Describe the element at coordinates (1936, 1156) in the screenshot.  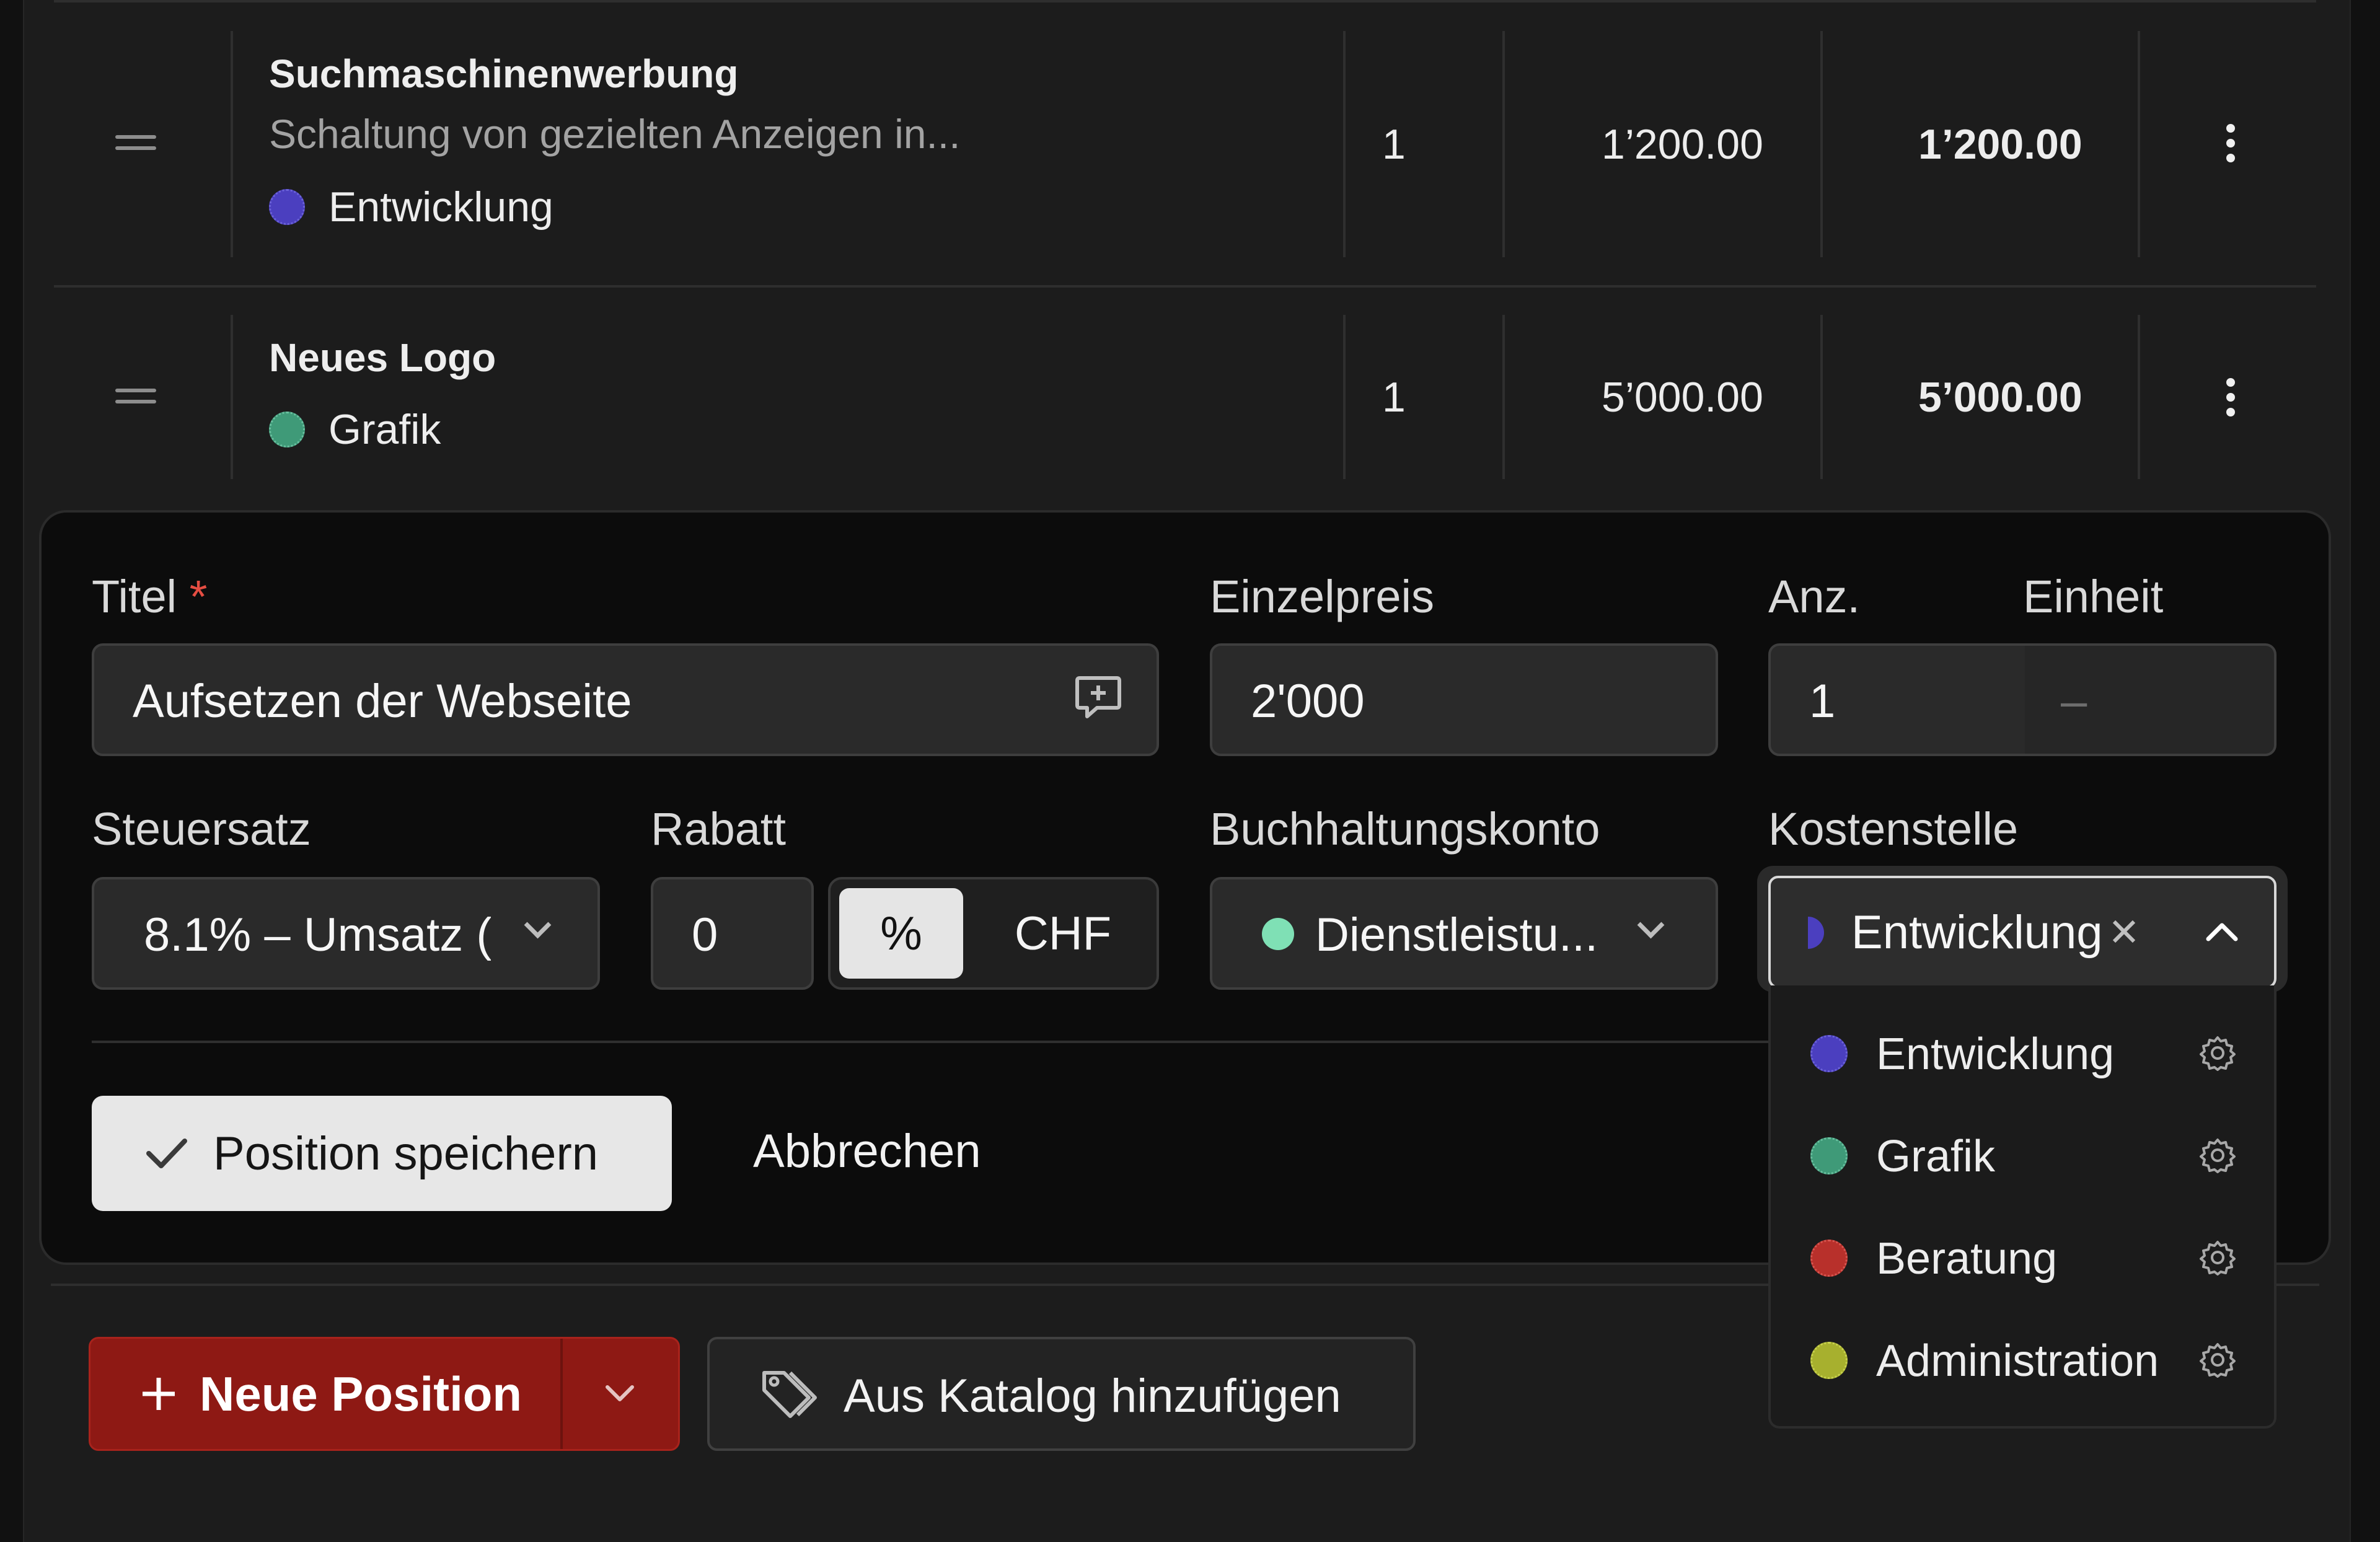
I see `option-label: Grafik` at that location.